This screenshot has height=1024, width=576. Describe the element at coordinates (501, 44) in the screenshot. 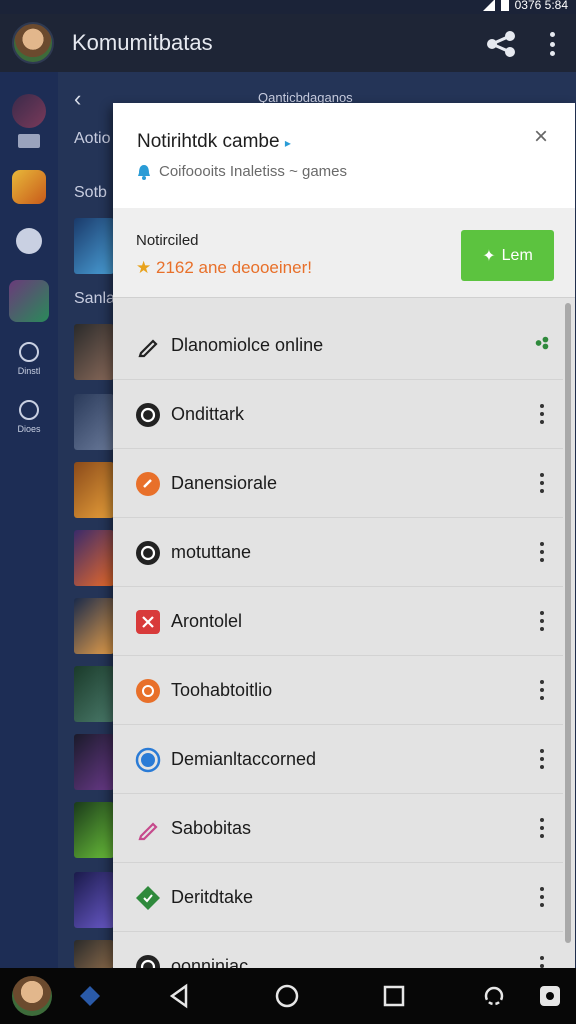

I see `share-icon` at that location.